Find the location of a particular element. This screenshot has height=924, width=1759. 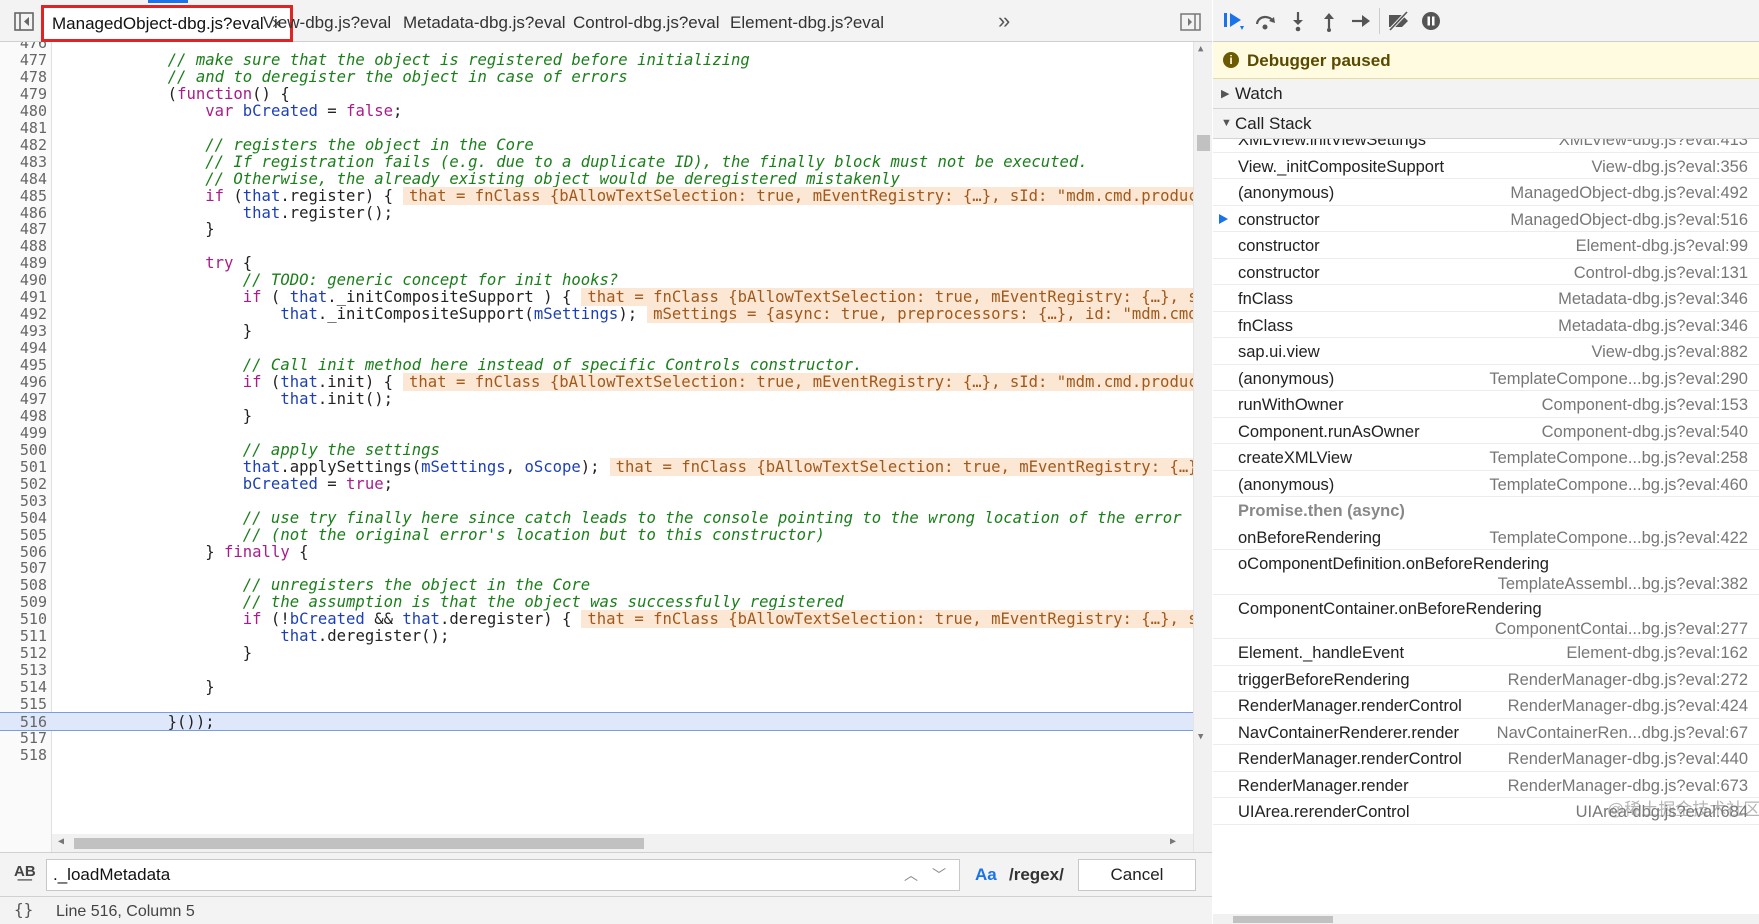

chevron-up-icon: ︿ is located at coordinates (911, 875).